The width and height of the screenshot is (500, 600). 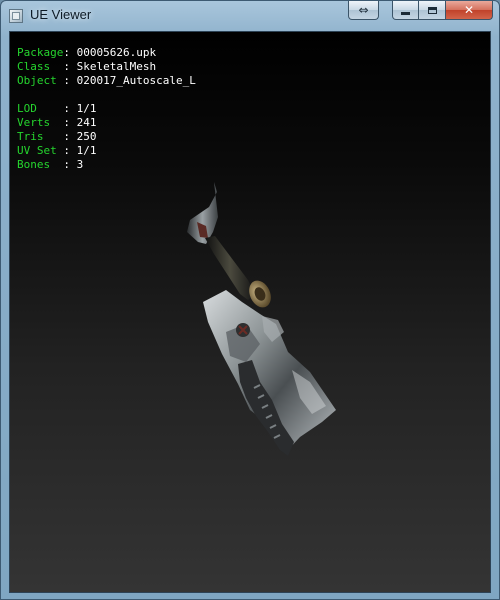 What do you see at coordinates (57, 108) in the screenshot?
I see `info-row-lod: LOD : 1/1` at bounding box center [57, 108].